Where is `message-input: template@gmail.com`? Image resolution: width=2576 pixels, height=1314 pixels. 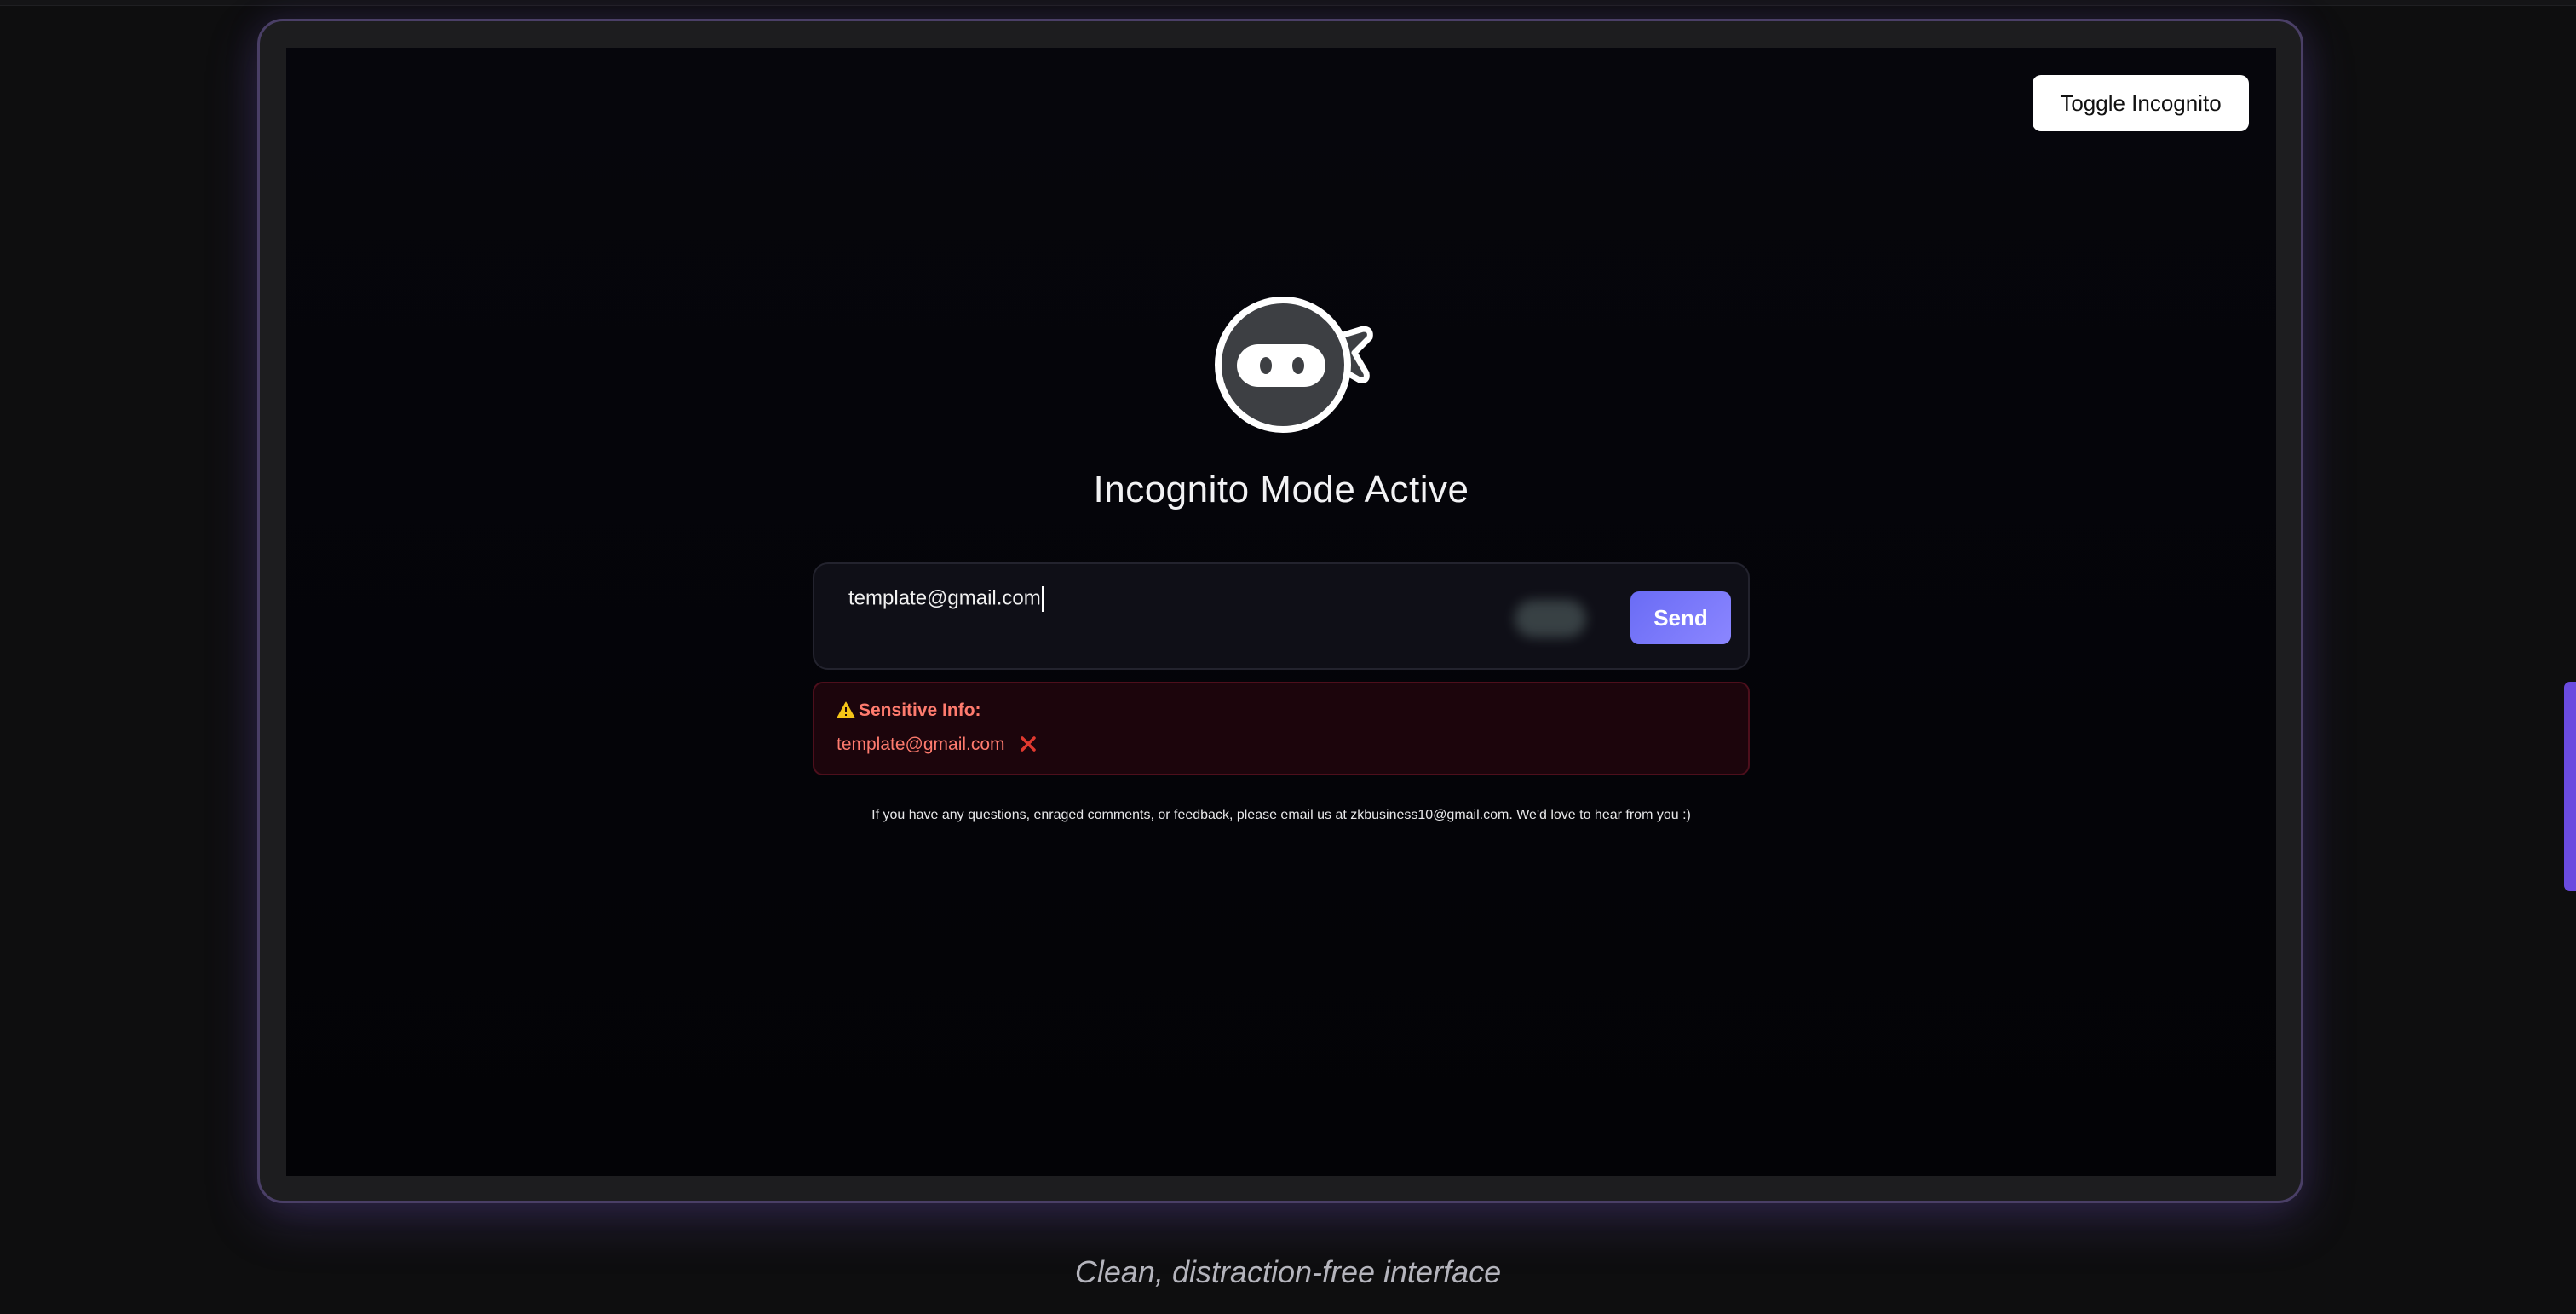
message-input: template@gmail.com is located at coordinates (1172, 605).